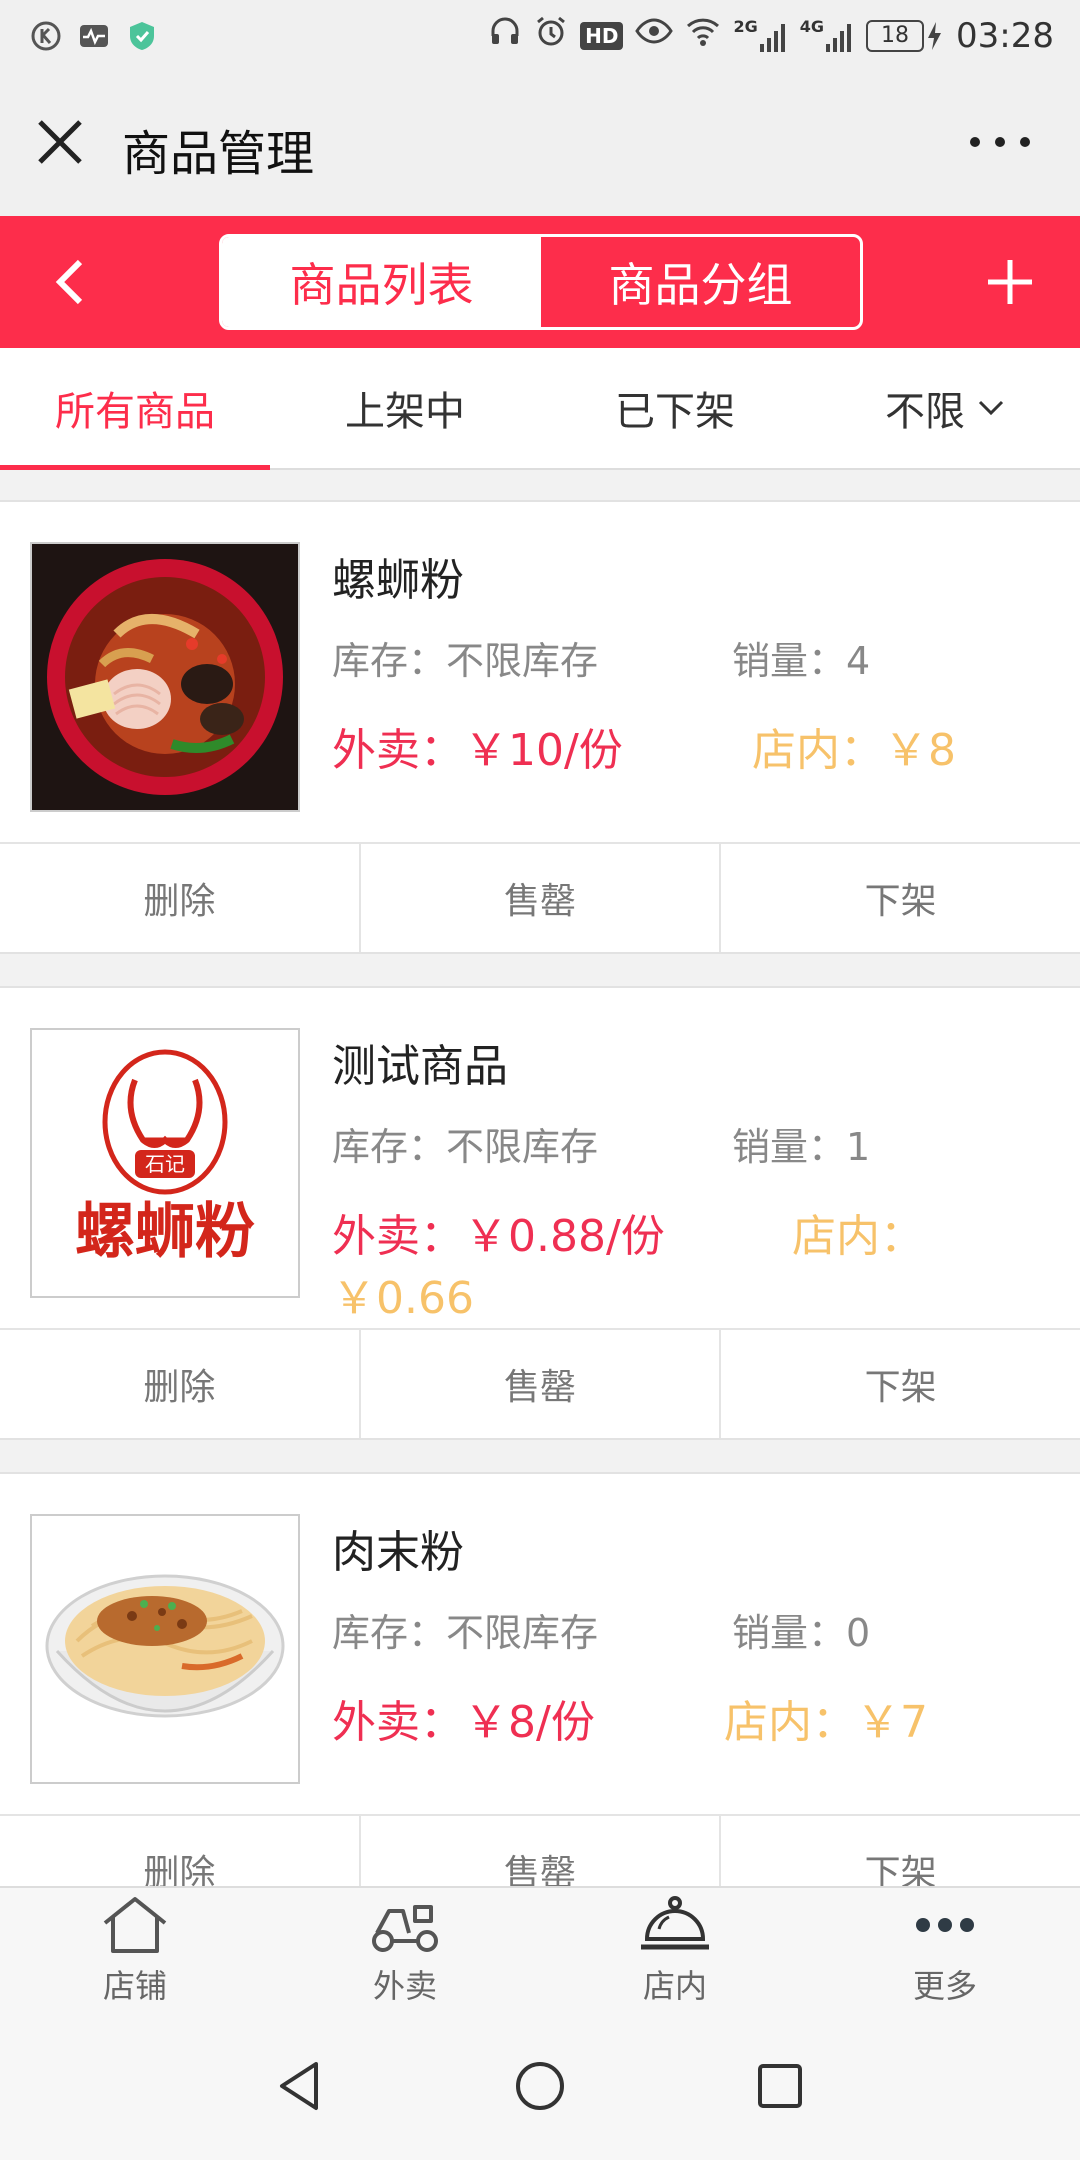 This screenshot has height=2160, width=1080. Describe the element at coordinates (654, 35) in the screenshot. I see `eye-icon` at that location.